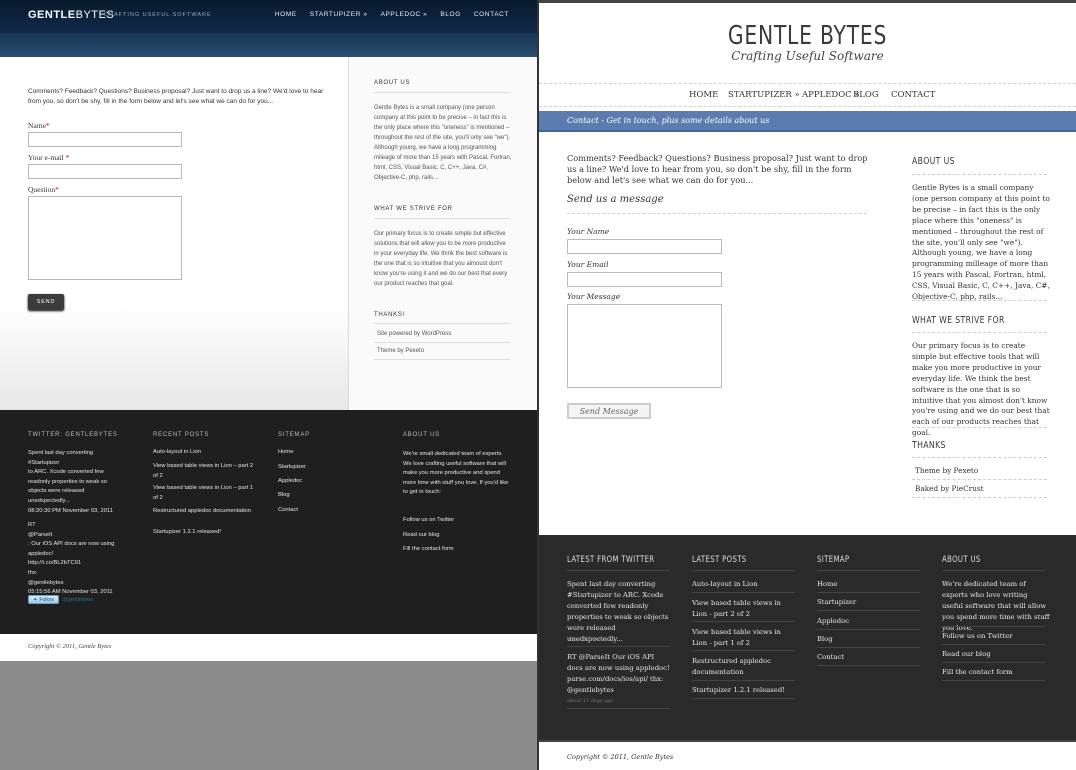  What do you see at coordinates (177, 452) in the screenshot?
I see `recent-post-link: Auto-layout in Lion` at bounding box center [177, 452].